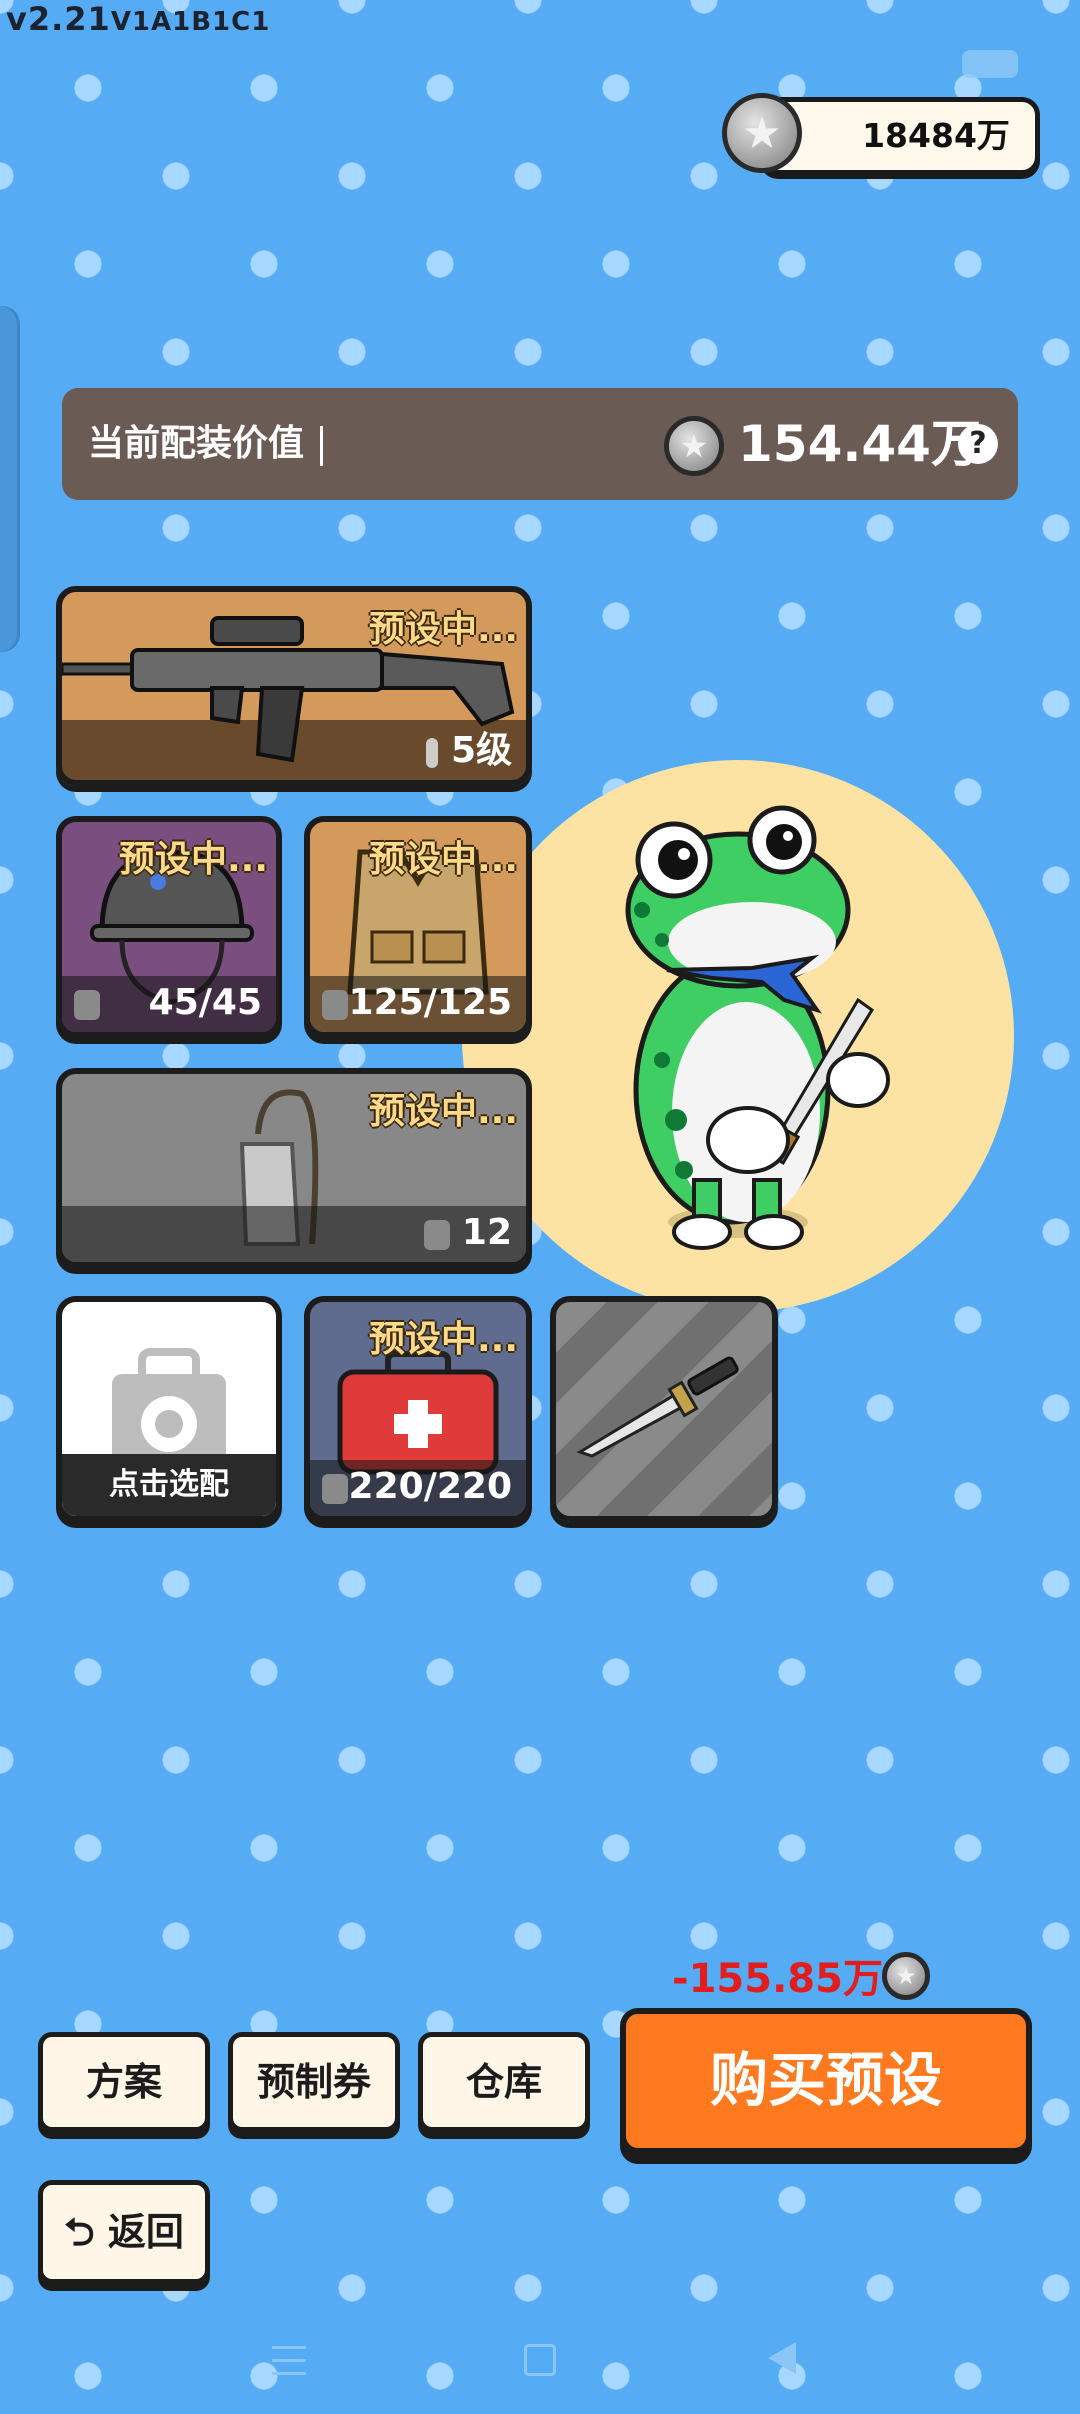 The image size is (1080, 2414). I want to click on version-main: v2.21, so click(58, 19).